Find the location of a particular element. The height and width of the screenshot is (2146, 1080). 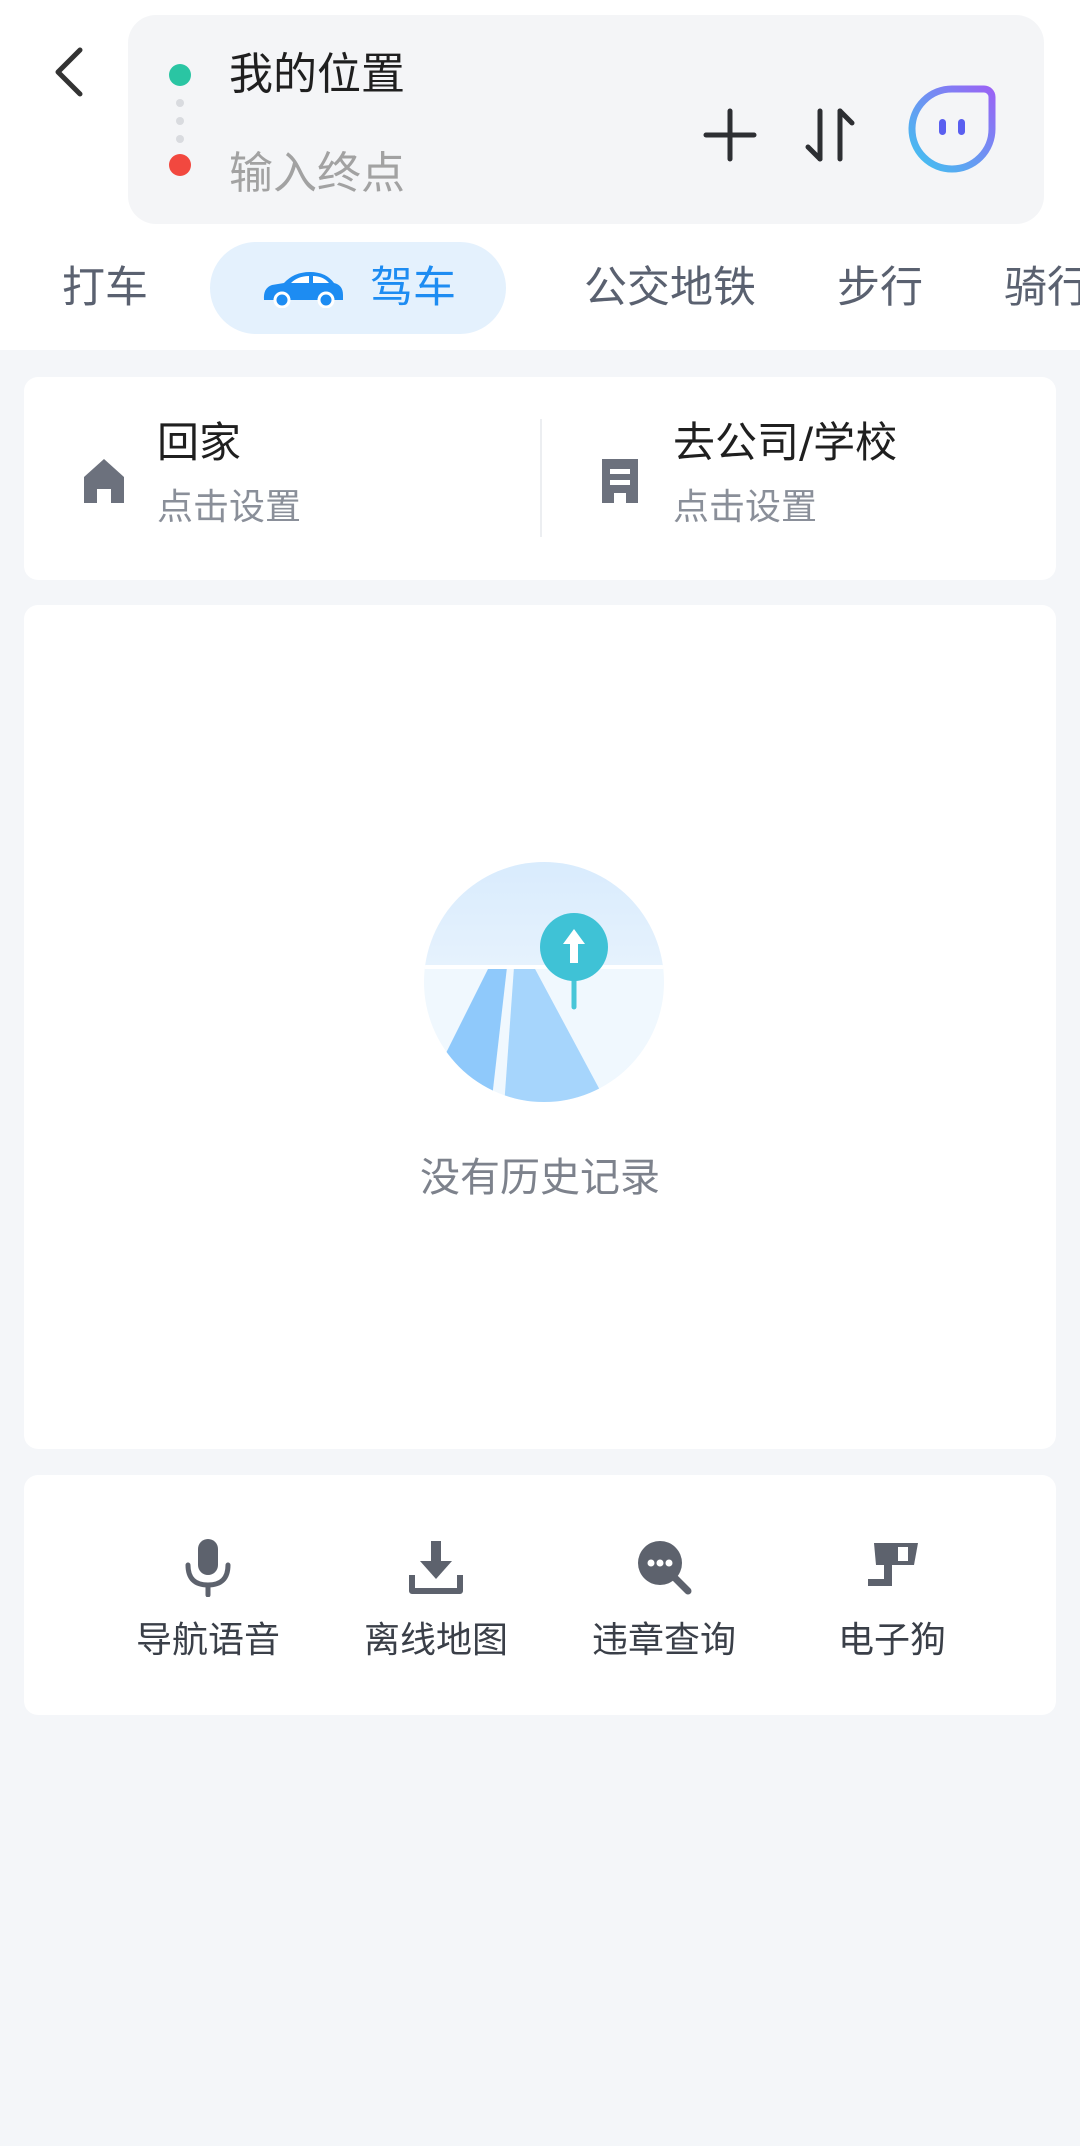

tool-label: 离线地图 is located at coordinates (435, 1640).